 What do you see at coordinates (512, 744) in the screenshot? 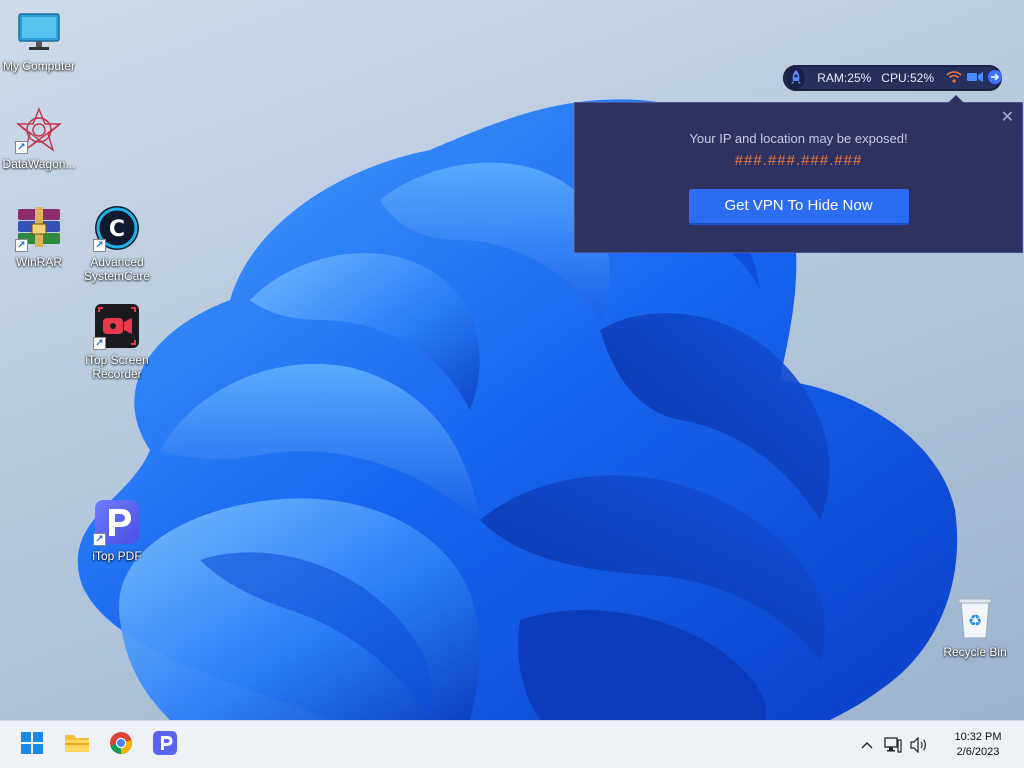
I see `taskbar: 10:32 PM 2/6/2023` at bounding box center [512, 744].